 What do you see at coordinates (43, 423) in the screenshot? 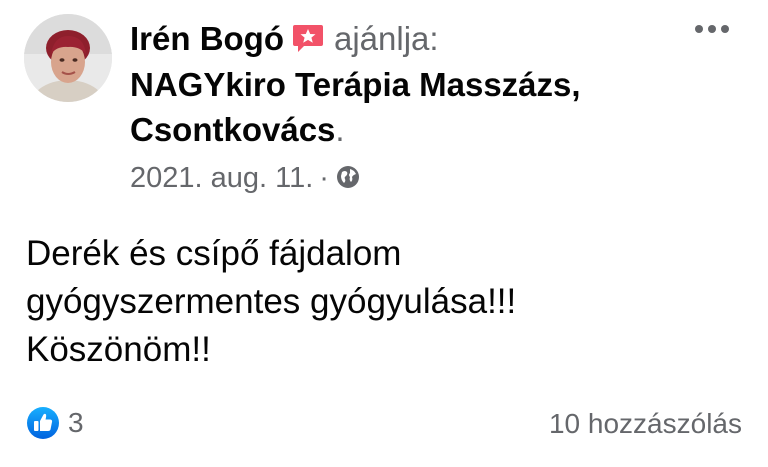
I see `like-icon` at bounding box center [43, 423].